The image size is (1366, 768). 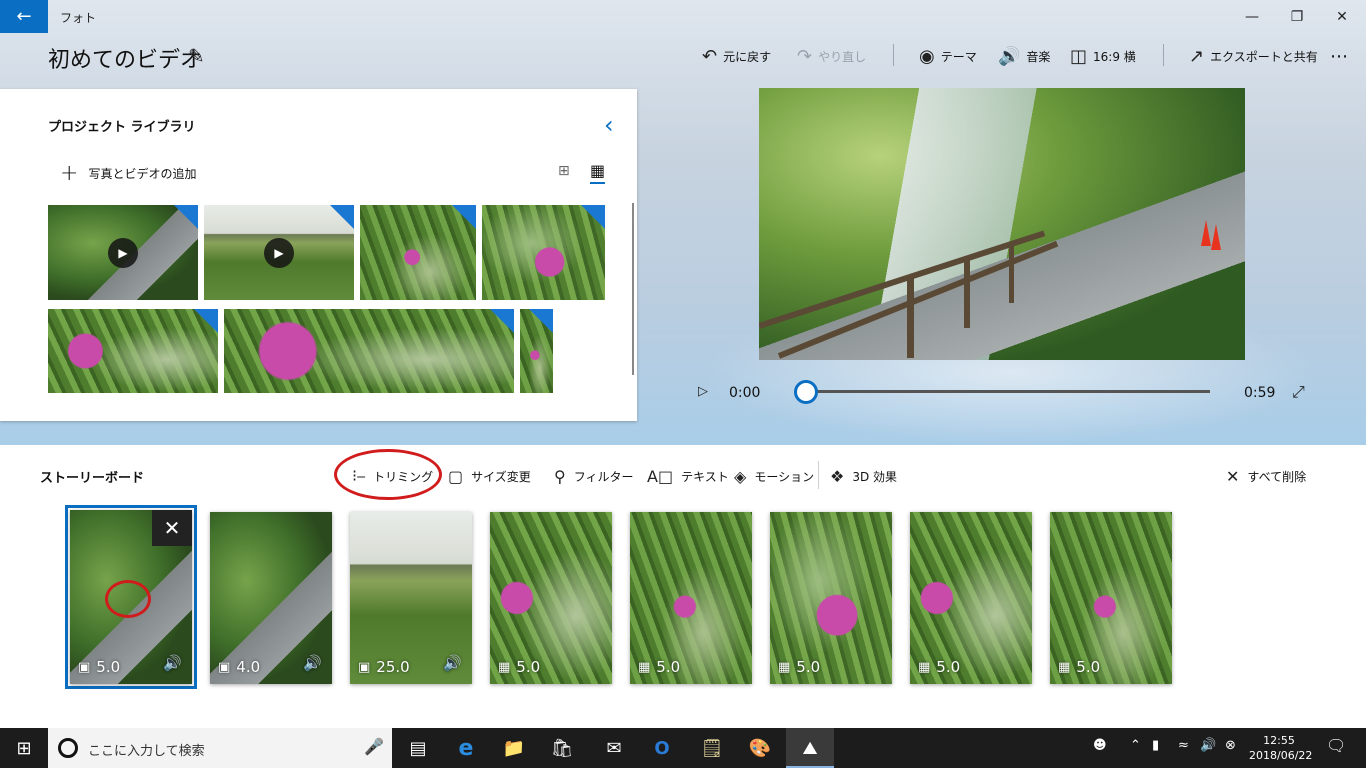 I want to click on music-button: 🔊 音楽, so click(x=1024, y=56).